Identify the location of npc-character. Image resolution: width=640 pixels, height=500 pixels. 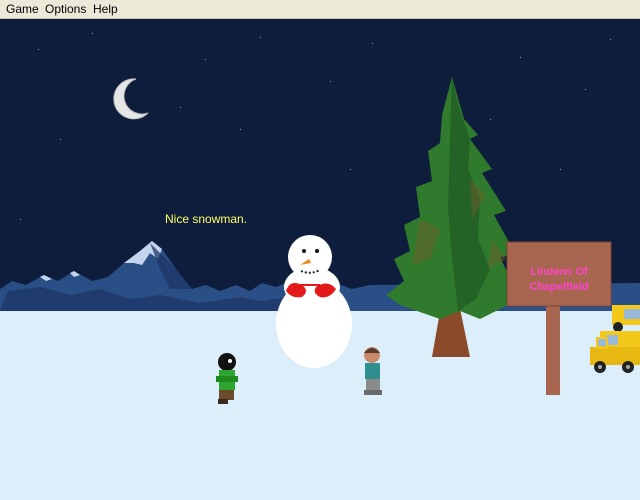
(373, 371).